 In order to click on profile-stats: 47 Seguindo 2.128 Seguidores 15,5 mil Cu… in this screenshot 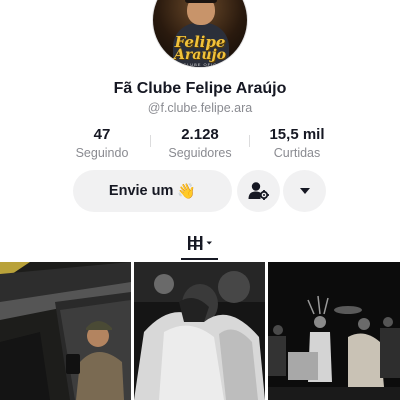, I will do `click(200, 144)`.